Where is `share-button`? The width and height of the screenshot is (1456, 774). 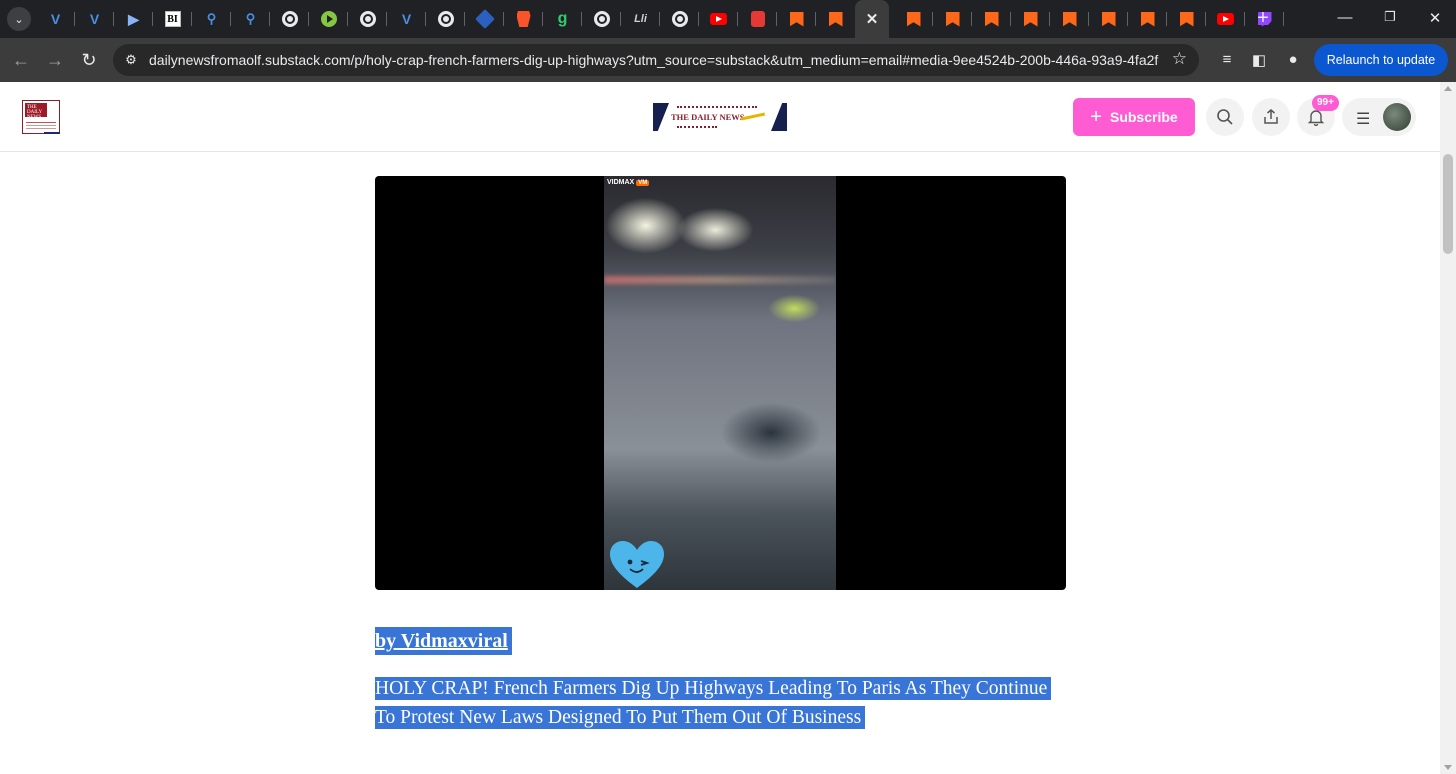
share-button is located at coordinates (1271, 117).